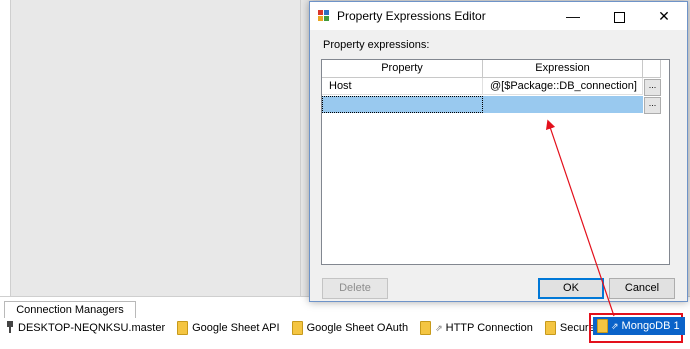 Image resolution: width=690 pixels, height=349 pixels. Describe the element at coordinates (571, 288) in the screenshot. I see `ok-button: OK` at that location.